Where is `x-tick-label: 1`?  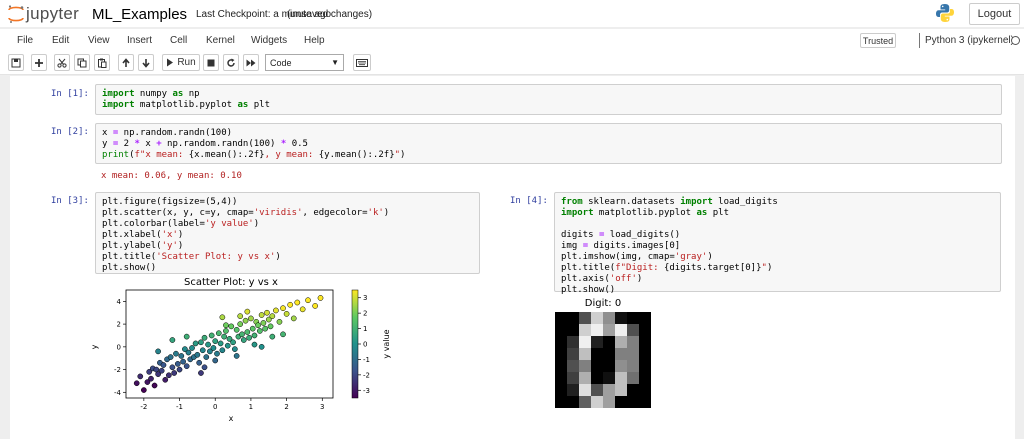 x-tick-label: 1 is located at coordinates (251, 407).